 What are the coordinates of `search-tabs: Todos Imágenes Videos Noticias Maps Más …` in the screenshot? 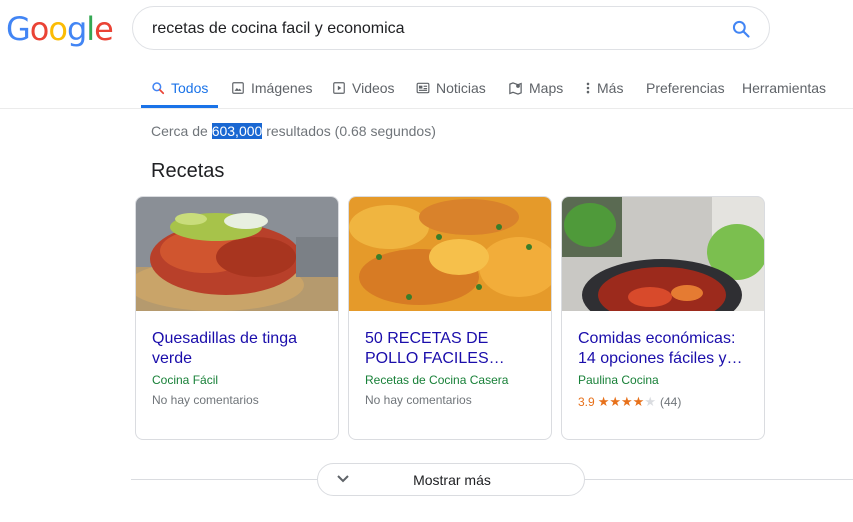 It's located at (426, 88).